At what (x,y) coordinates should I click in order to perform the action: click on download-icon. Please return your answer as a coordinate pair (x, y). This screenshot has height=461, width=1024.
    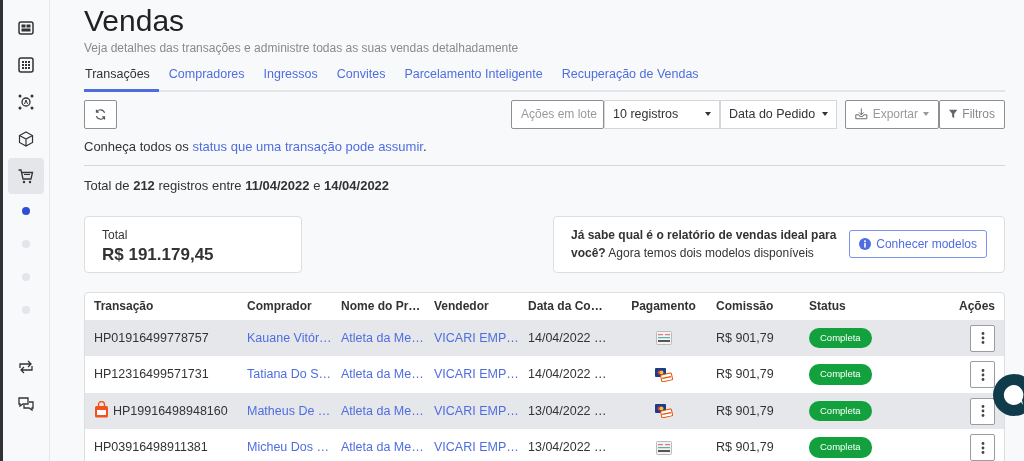
    Looking at the image, I should click on (861, 114).